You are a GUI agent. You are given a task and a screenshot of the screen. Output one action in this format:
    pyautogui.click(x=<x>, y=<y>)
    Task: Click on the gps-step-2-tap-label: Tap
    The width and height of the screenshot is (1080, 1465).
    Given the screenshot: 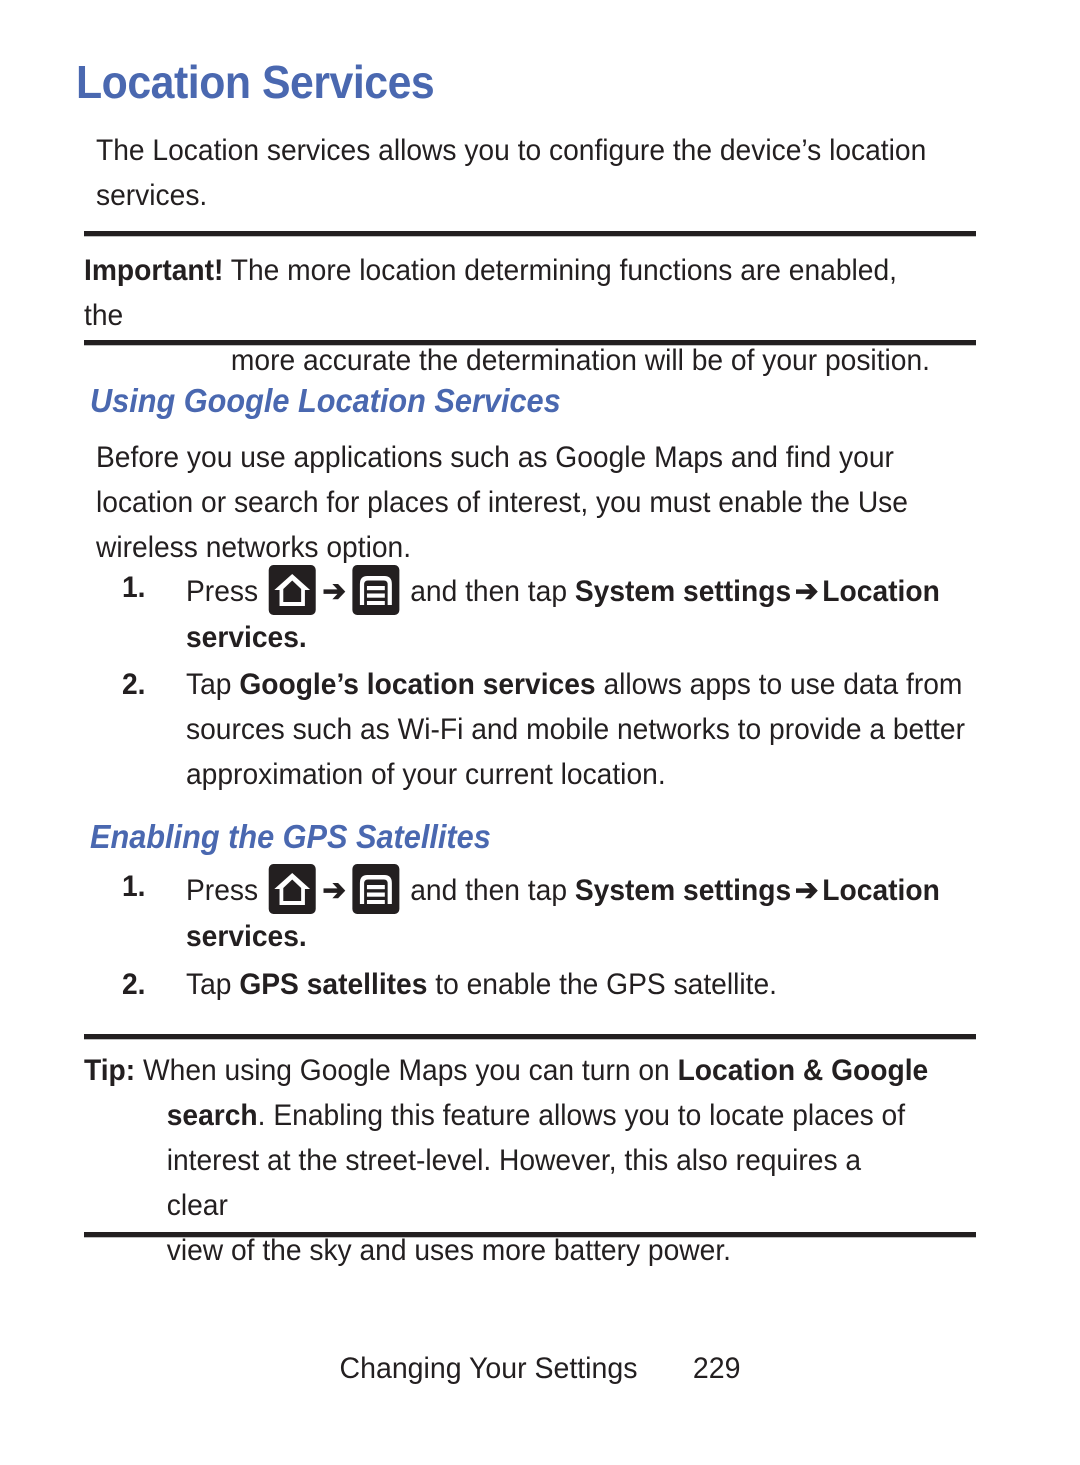 What is the action you would take?
    pyautogui.click(x=209, y=984)
    